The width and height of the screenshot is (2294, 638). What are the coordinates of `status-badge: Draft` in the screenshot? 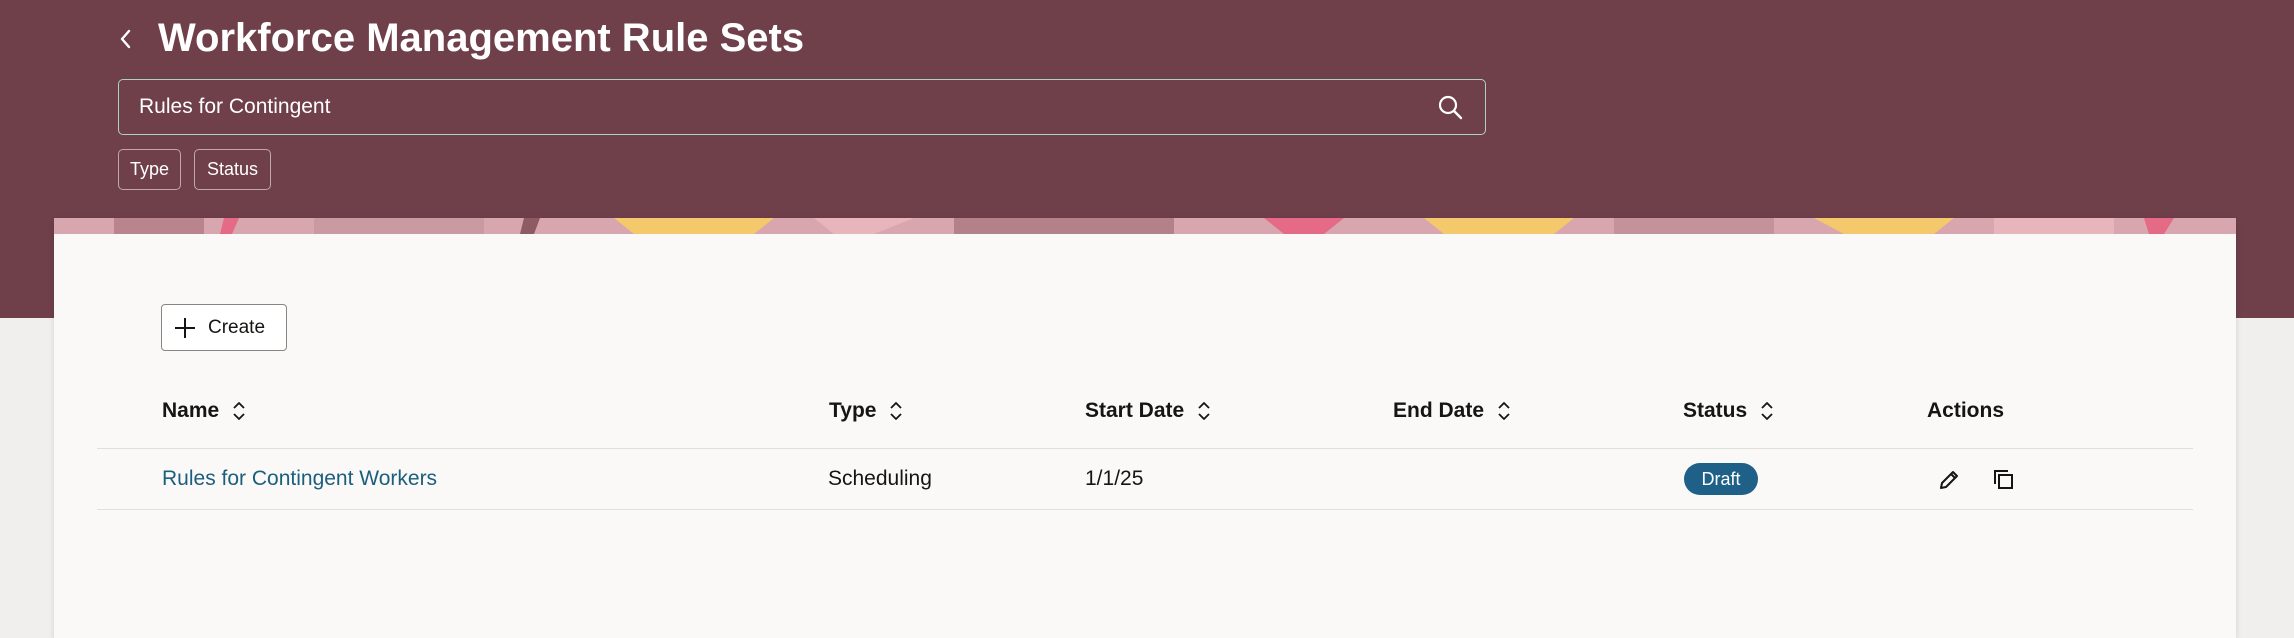 It's located at (1721, 479).